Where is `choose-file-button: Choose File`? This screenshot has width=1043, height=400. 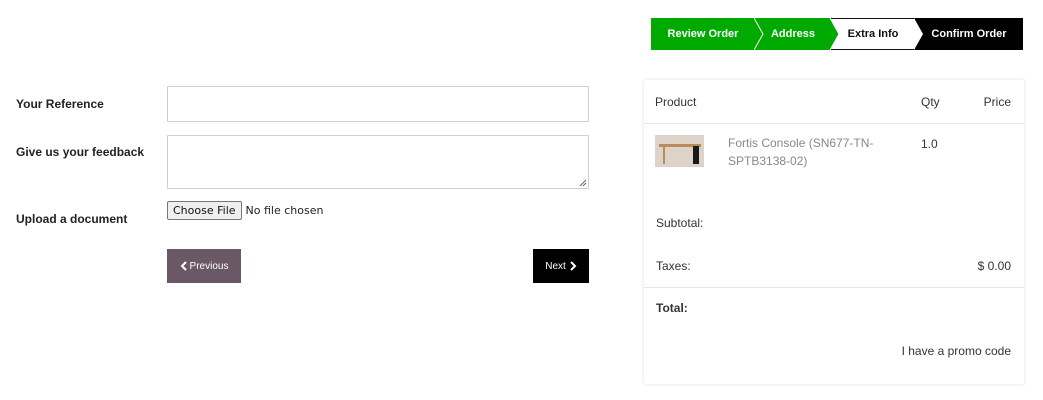
choose-file-button: Choose File is located at coordinates (204, 210).